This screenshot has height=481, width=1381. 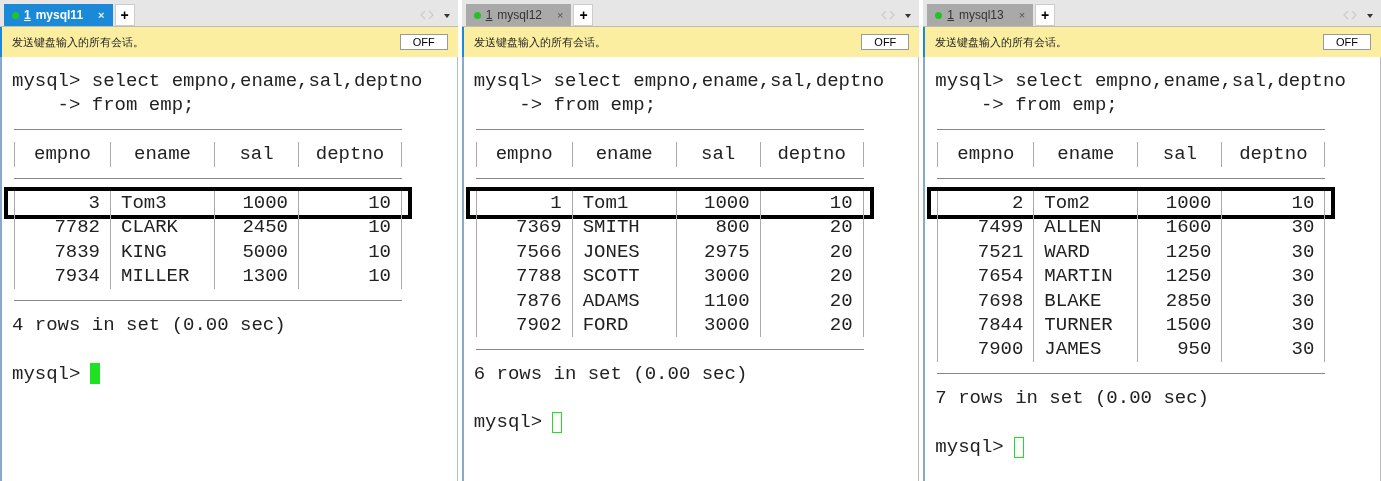 What do you see at coordinates (1072, 398) in the screenshot?
I see `result-summary: 7 rows in set (0.00 sec)` at bounding box center [1072, 398].